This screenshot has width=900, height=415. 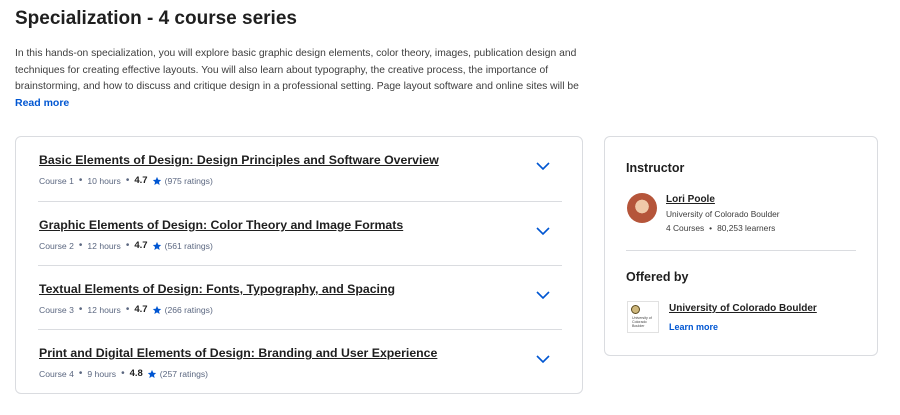 I want to click on course-meta: Course 1 • 10 hours • 4.7 (975 ratings), so click(x=126, y=180).